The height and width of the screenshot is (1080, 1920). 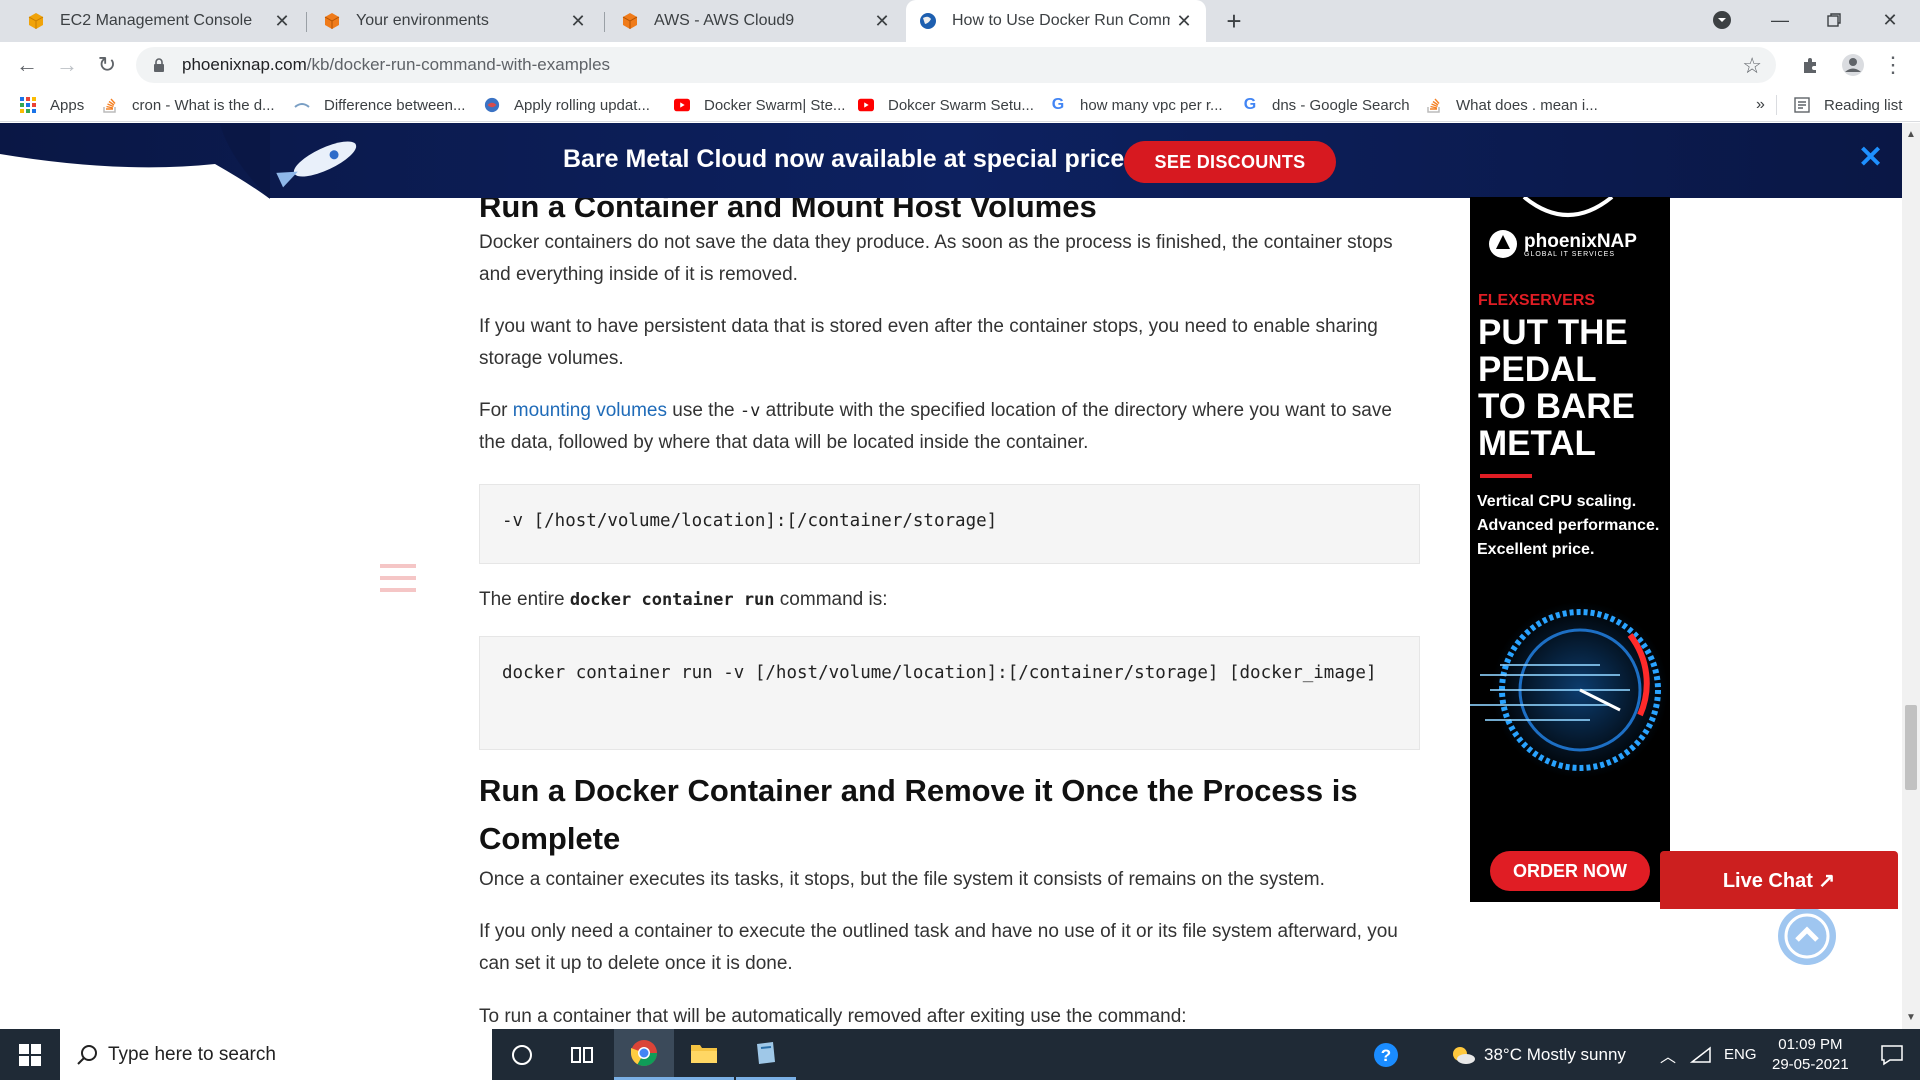 I want to click on scroll-up-arrow: ▲, so click(x=1911, y=134).